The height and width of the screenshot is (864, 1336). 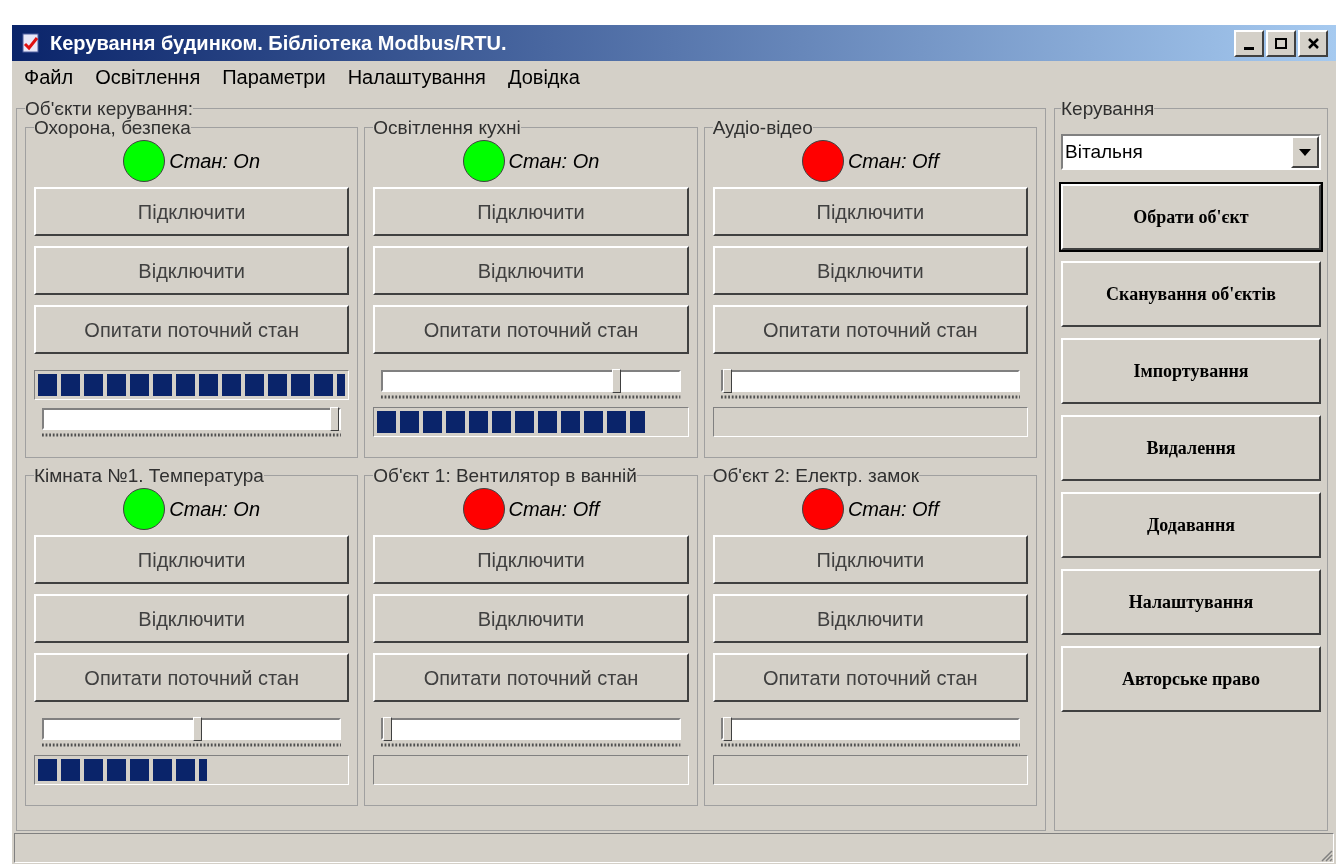 I want to click on caret-icon, so click(x=1305, y=152).